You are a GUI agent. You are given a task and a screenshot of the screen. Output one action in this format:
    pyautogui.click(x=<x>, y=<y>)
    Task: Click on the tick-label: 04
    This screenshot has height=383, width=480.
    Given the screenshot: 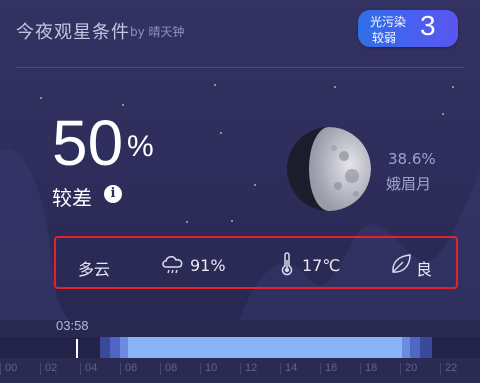 What is the action you would take?
    pyautogui.click(x=91, y=368)
    